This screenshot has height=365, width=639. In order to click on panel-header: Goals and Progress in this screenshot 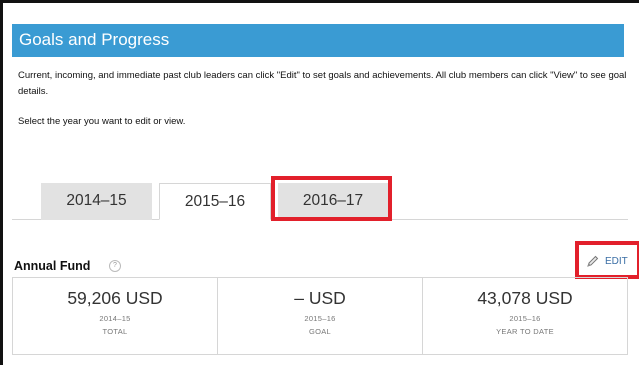, I will do `click(318, 40)`.